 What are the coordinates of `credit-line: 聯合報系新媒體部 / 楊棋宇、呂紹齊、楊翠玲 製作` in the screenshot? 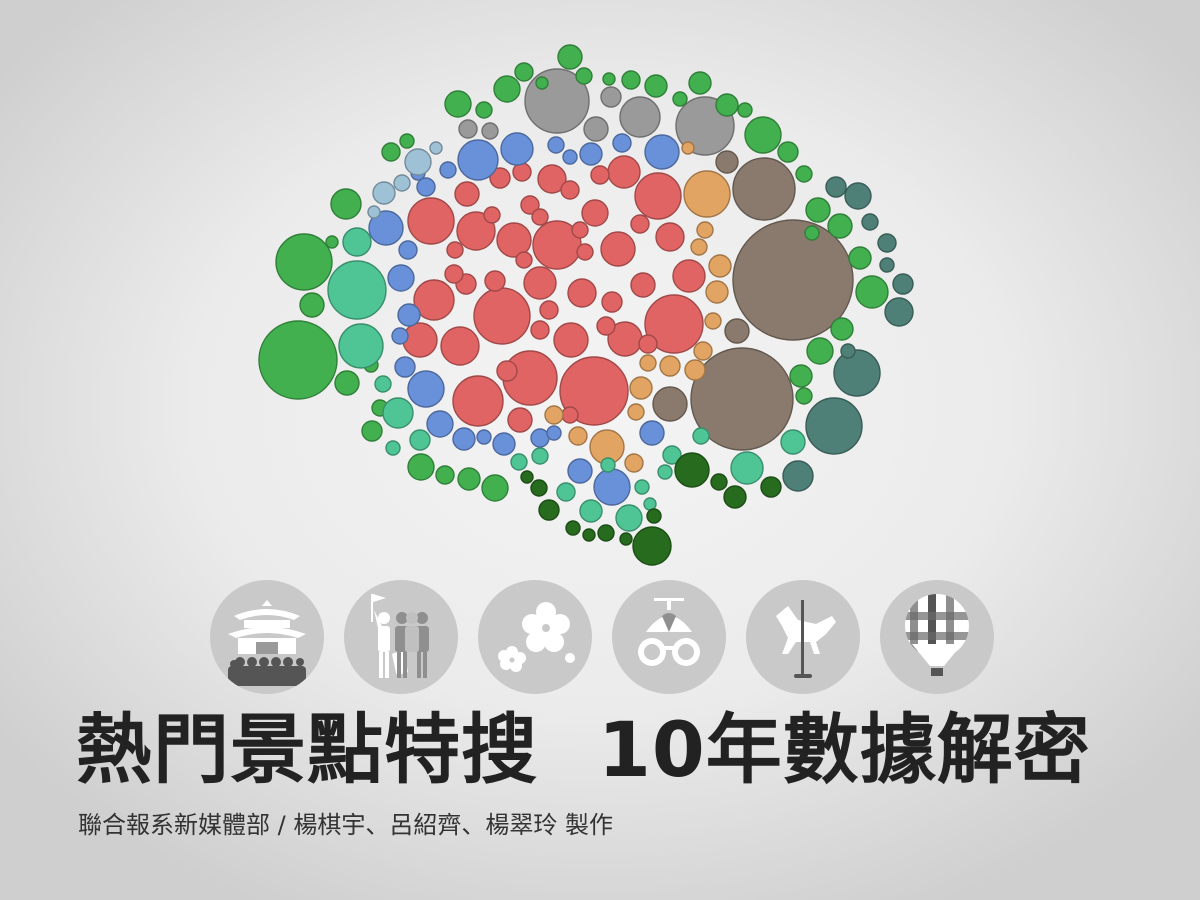 It's located at (345, 825).